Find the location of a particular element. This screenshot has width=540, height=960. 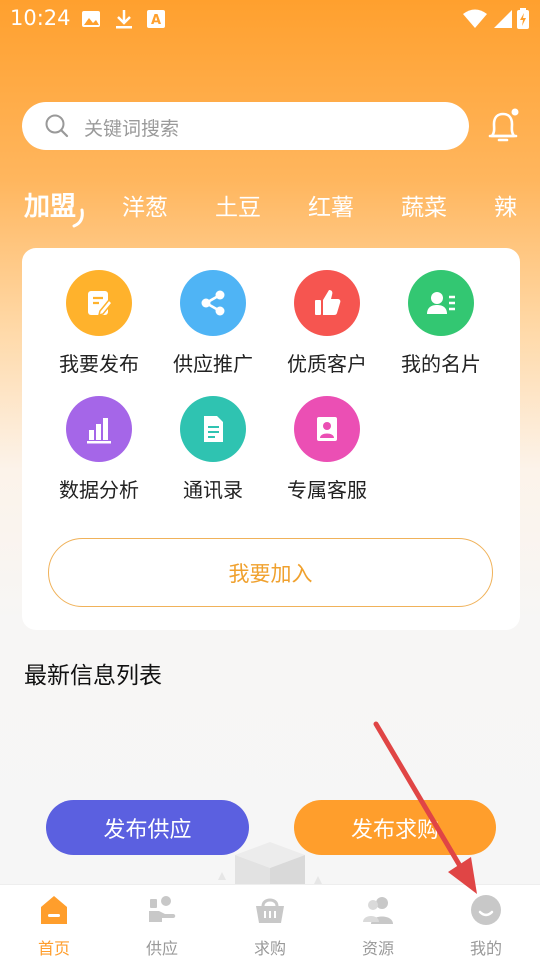

document-icon is located at coordinates (213, 429).